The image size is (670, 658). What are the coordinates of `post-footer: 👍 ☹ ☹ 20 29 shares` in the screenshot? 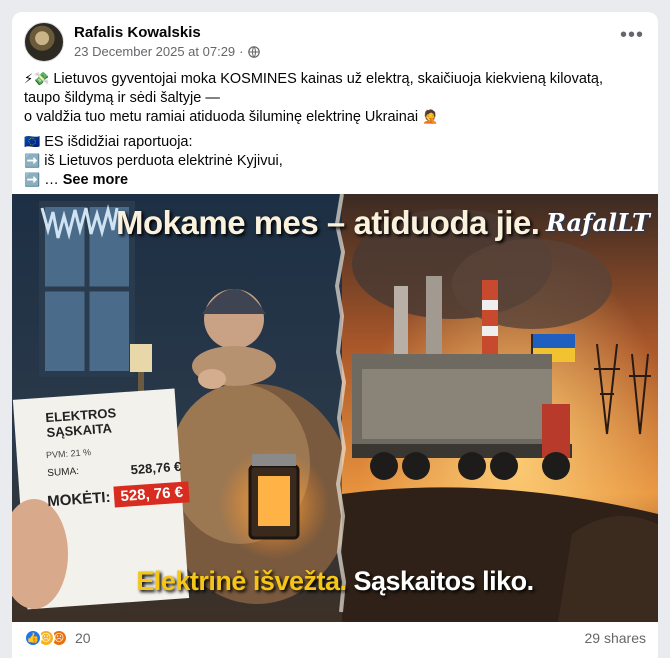 It's located at (335, 640).